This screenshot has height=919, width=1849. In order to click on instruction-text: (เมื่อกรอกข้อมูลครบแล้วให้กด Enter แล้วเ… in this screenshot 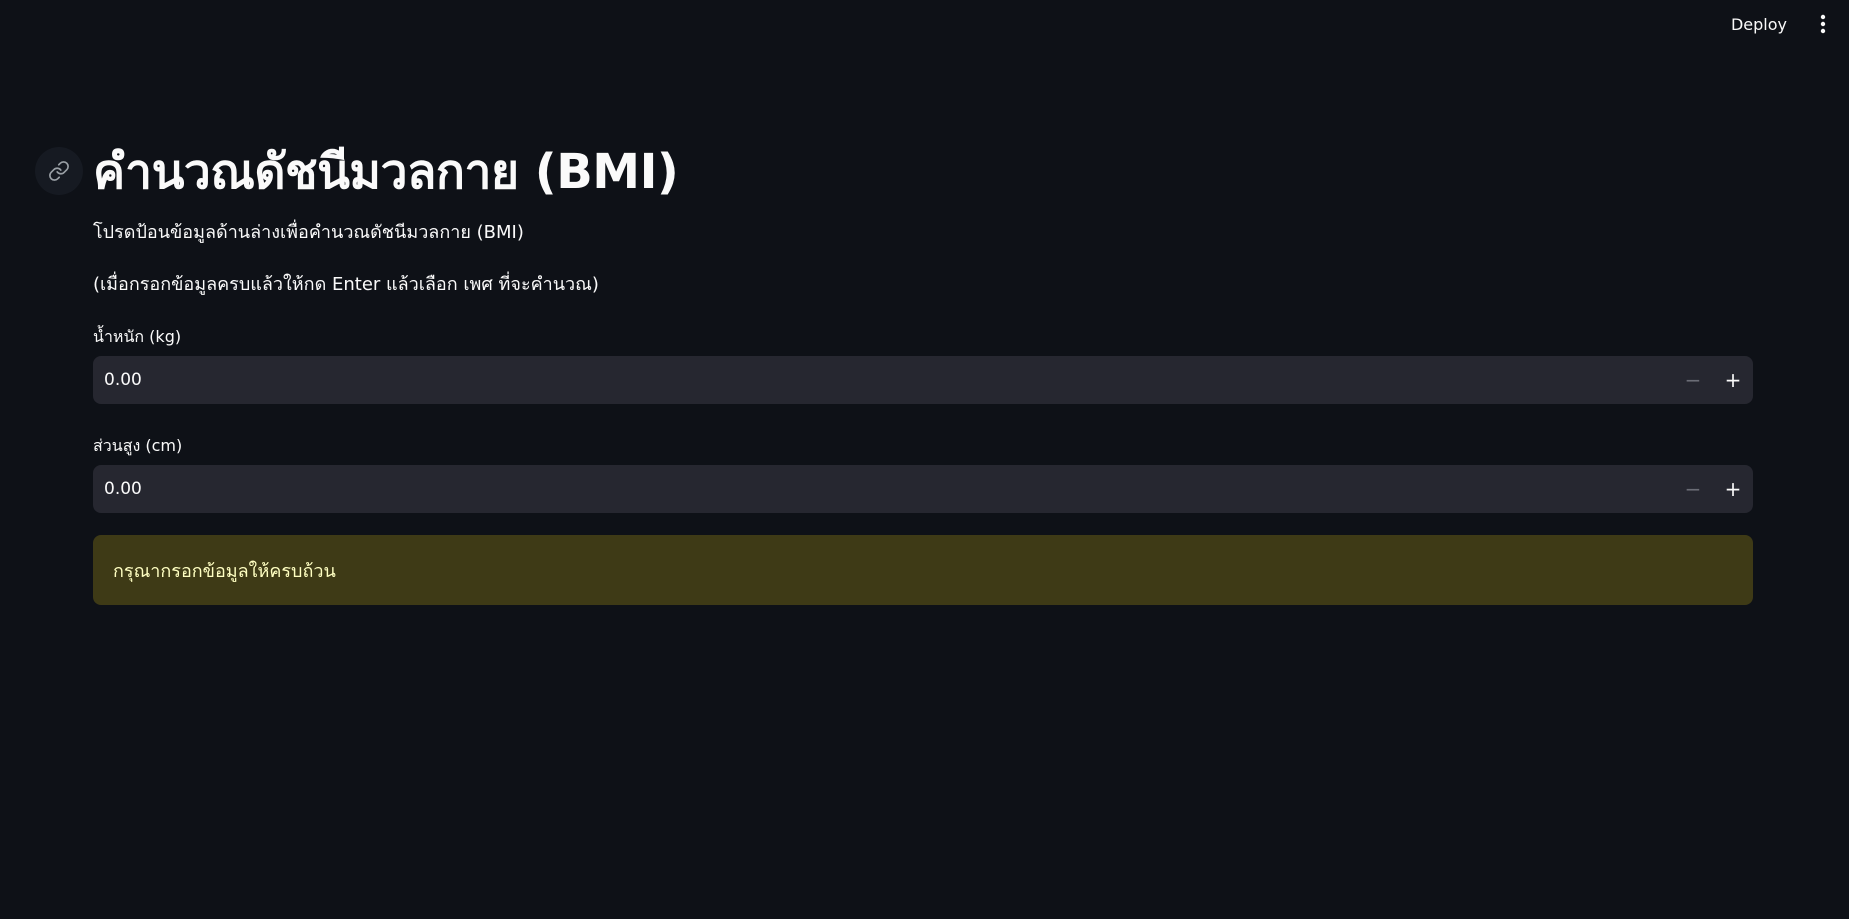, I will do `click(346, 284)`.